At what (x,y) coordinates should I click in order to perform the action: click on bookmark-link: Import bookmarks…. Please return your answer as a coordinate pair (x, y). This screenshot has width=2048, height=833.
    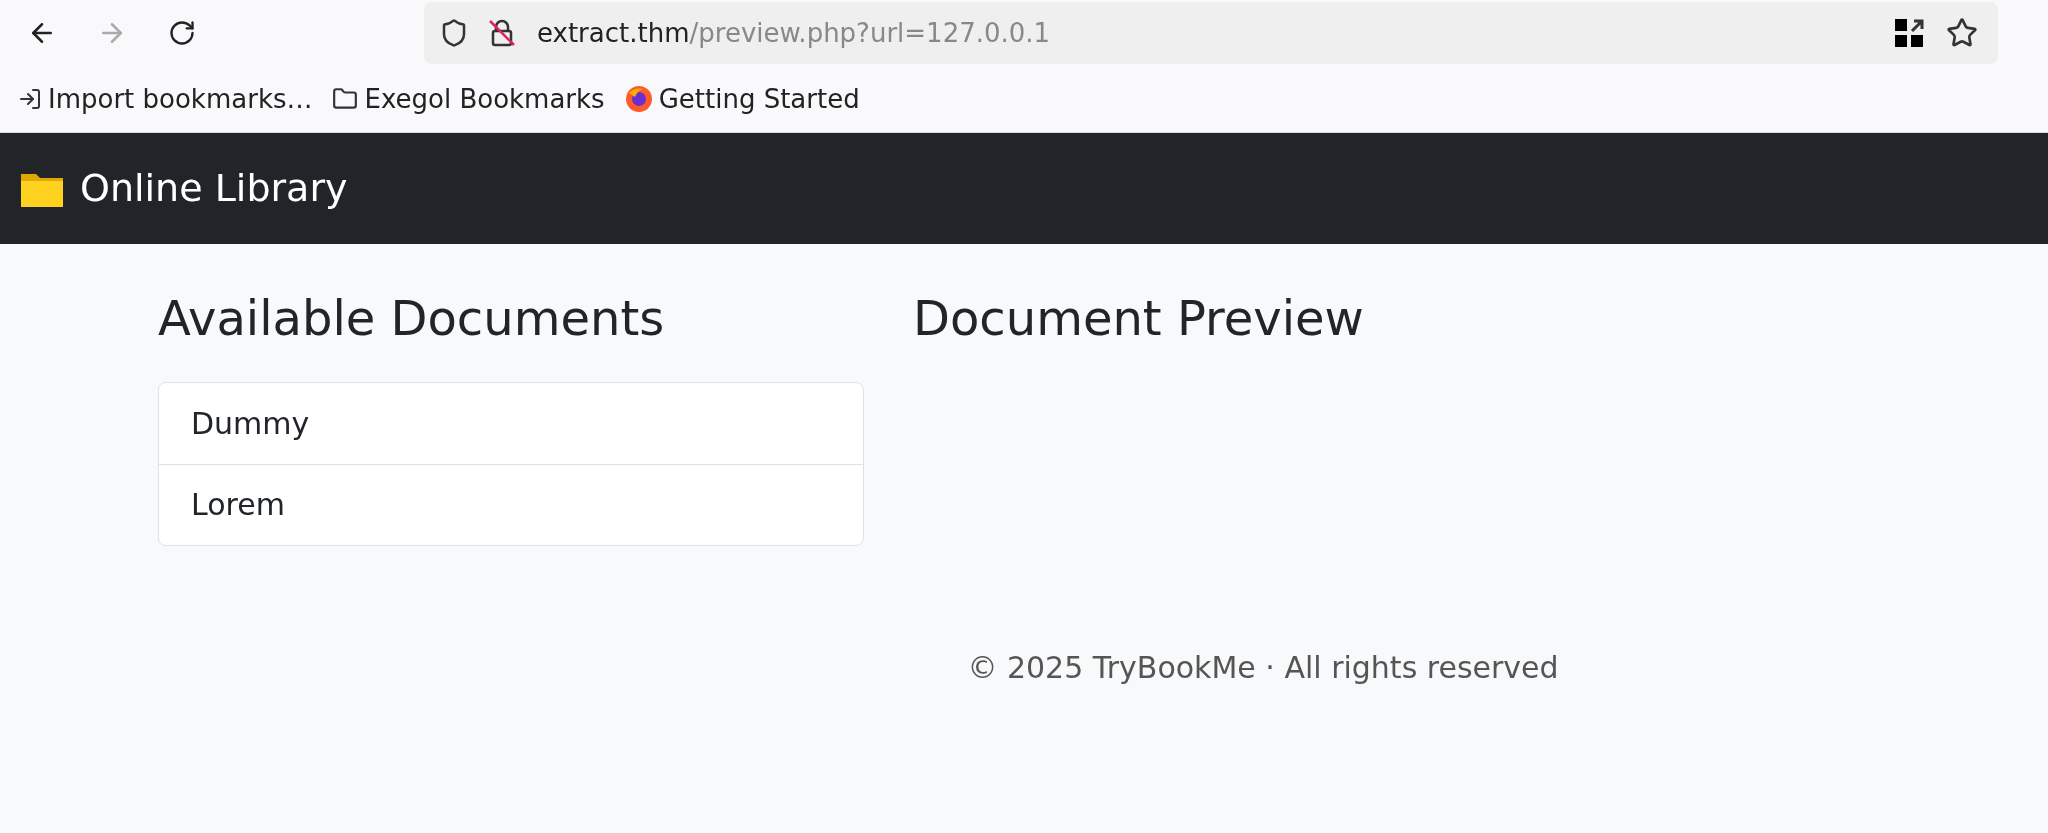
    Looking at the image, I should click on (165, 99).